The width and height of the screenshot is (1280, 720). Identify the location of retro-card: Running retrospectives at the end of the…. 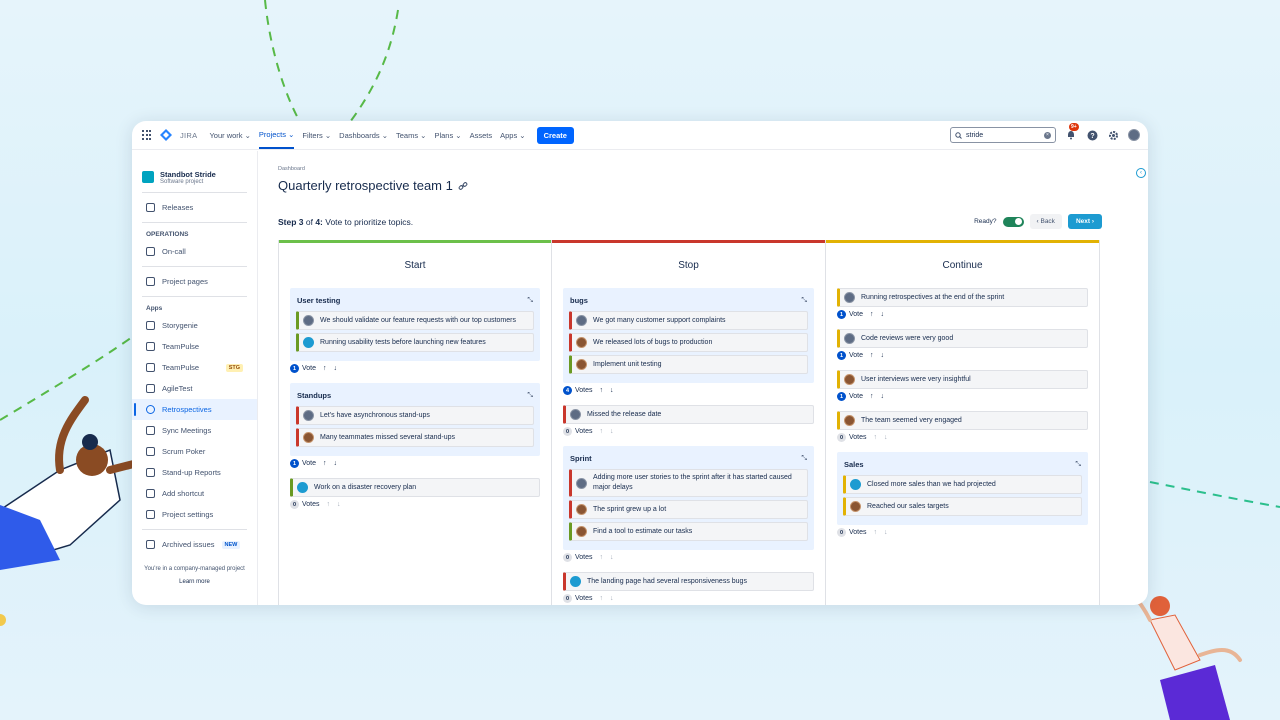
(962, 297).